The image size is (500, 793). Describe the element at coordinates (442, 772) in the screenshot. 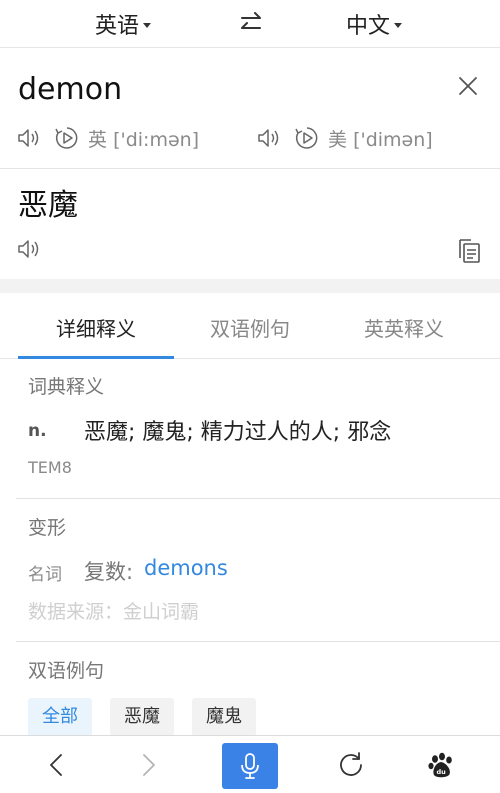

I see `svg-text: du` at that location.